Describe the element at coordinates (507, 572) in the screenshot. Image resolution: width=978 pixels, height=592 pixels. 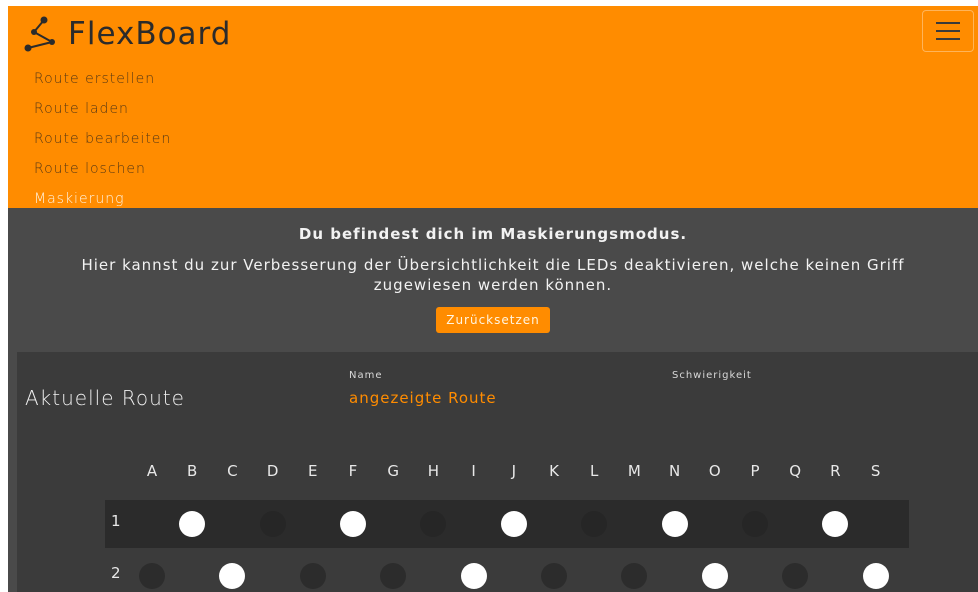
I see `grid-row-2: 2` at that location.